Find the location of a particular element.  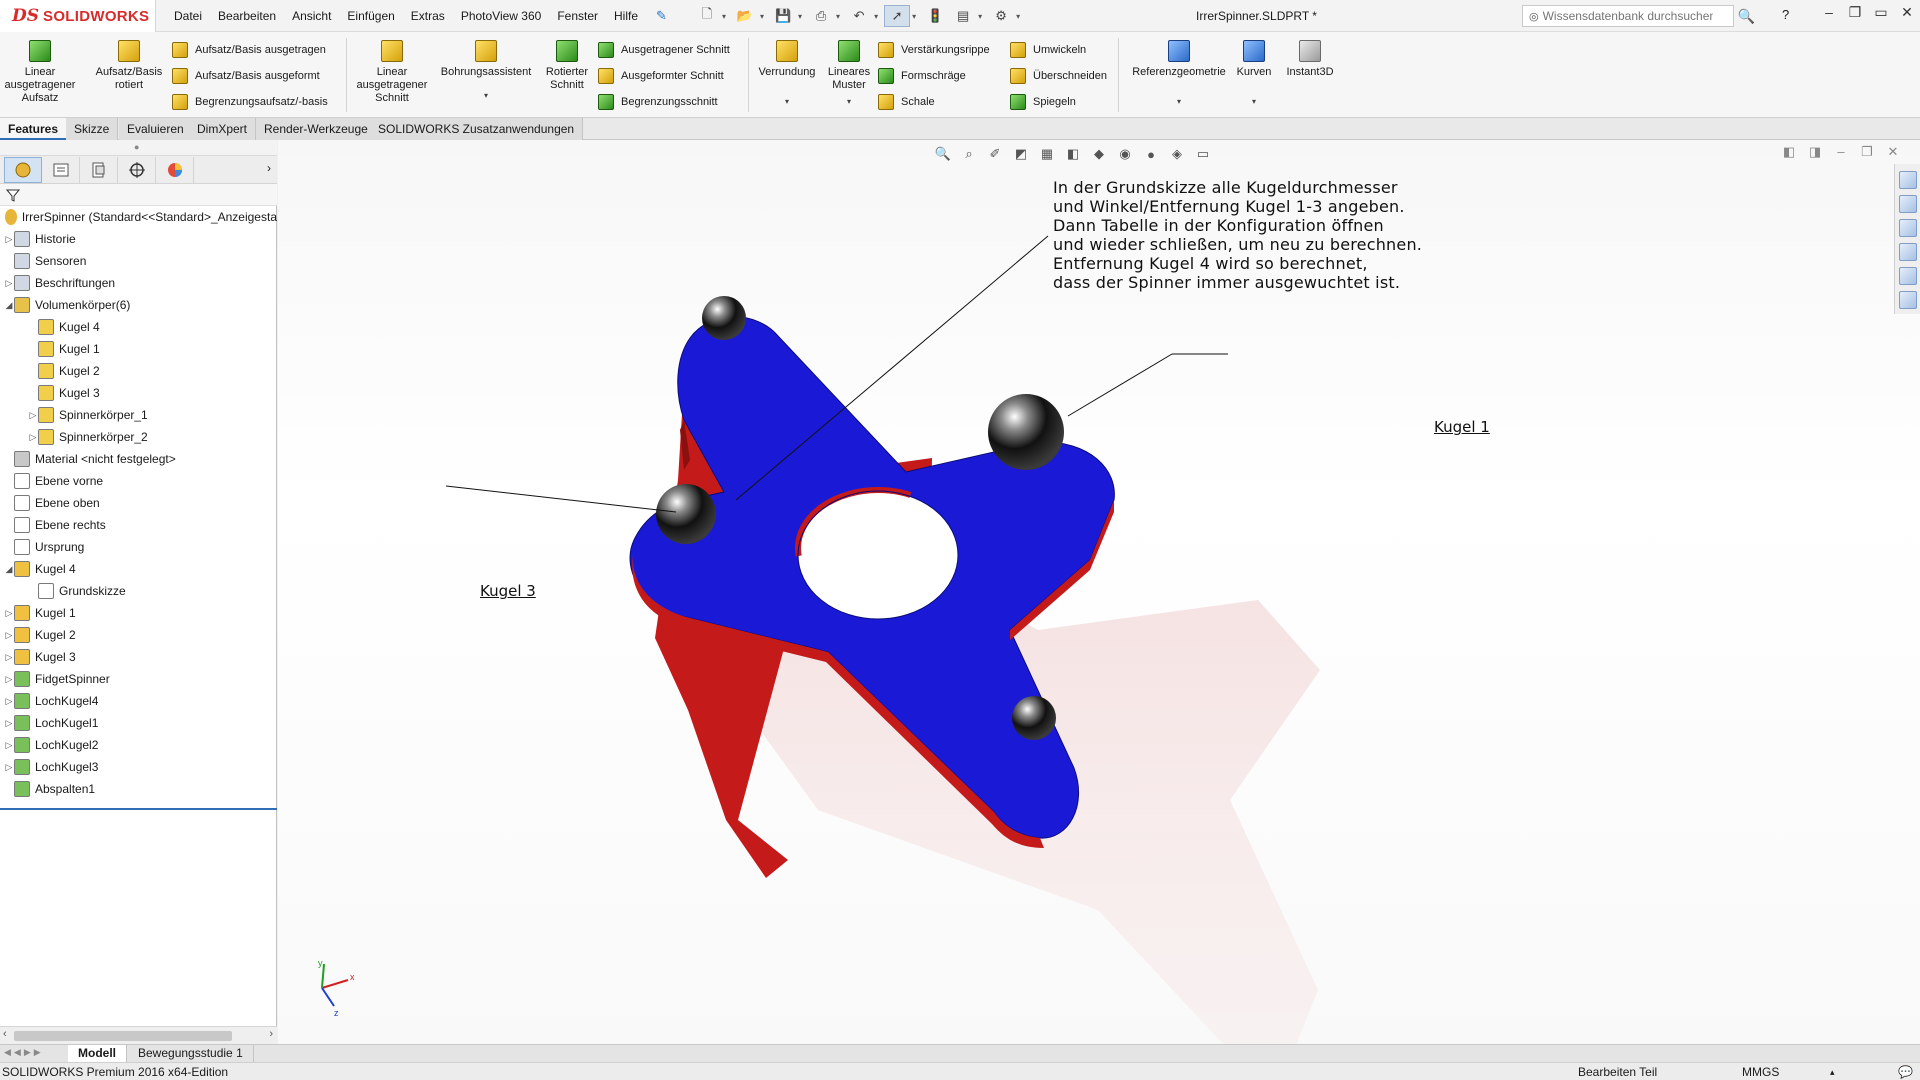

curves-dropdown-icon: ▾ is located at coordinates (1254, 101).